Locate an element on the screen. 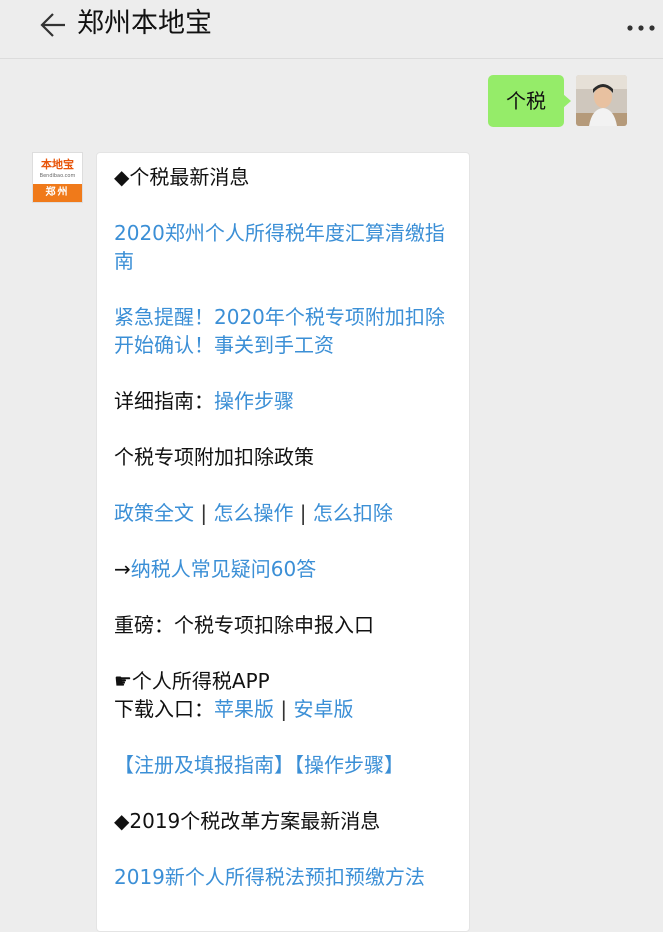 The width and height of the screenshot is (663, 932). section-heading: ◆个税最新消息 is located at coordinates (182, 177).